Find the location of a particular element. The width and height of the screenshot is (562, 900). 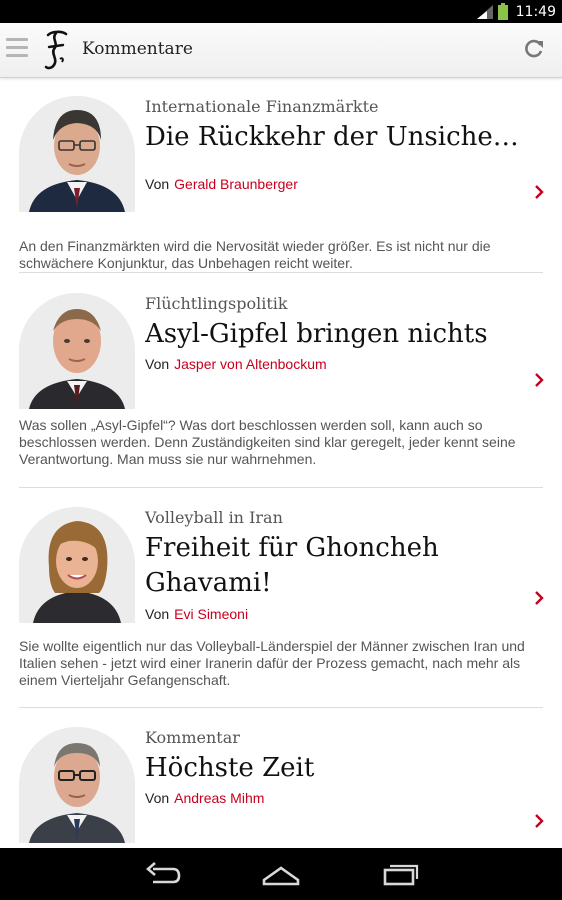

faz-logo-icon is located at coordinates (56, 50).